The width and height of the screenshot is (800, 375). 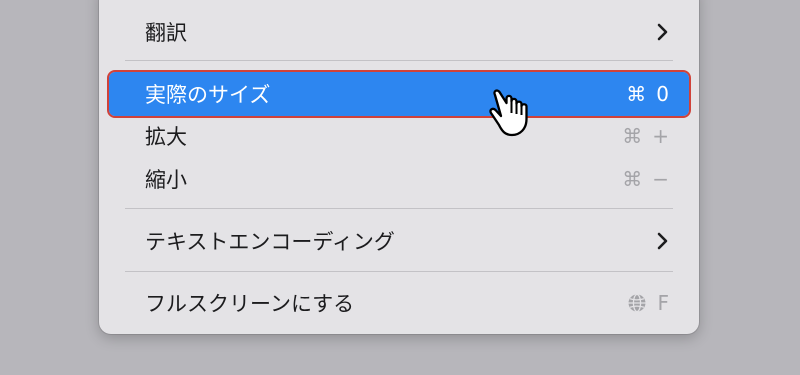 I want to click on menu-item-zoom-in: 拡大 ⌘ +, so click(x=399, y=136).